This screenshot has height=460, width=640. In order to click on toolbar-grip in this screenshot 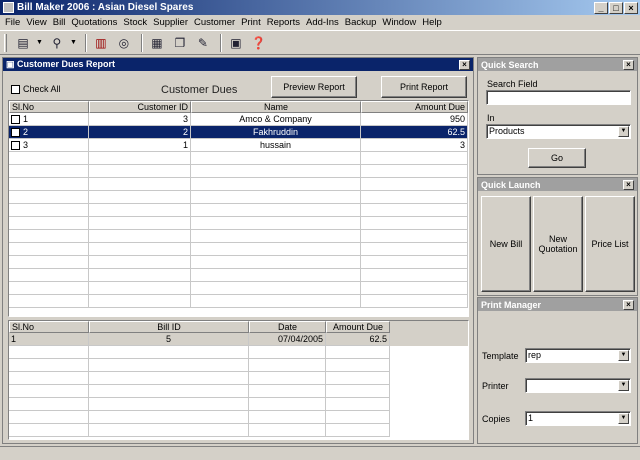, I will do `click(5, 42)`.